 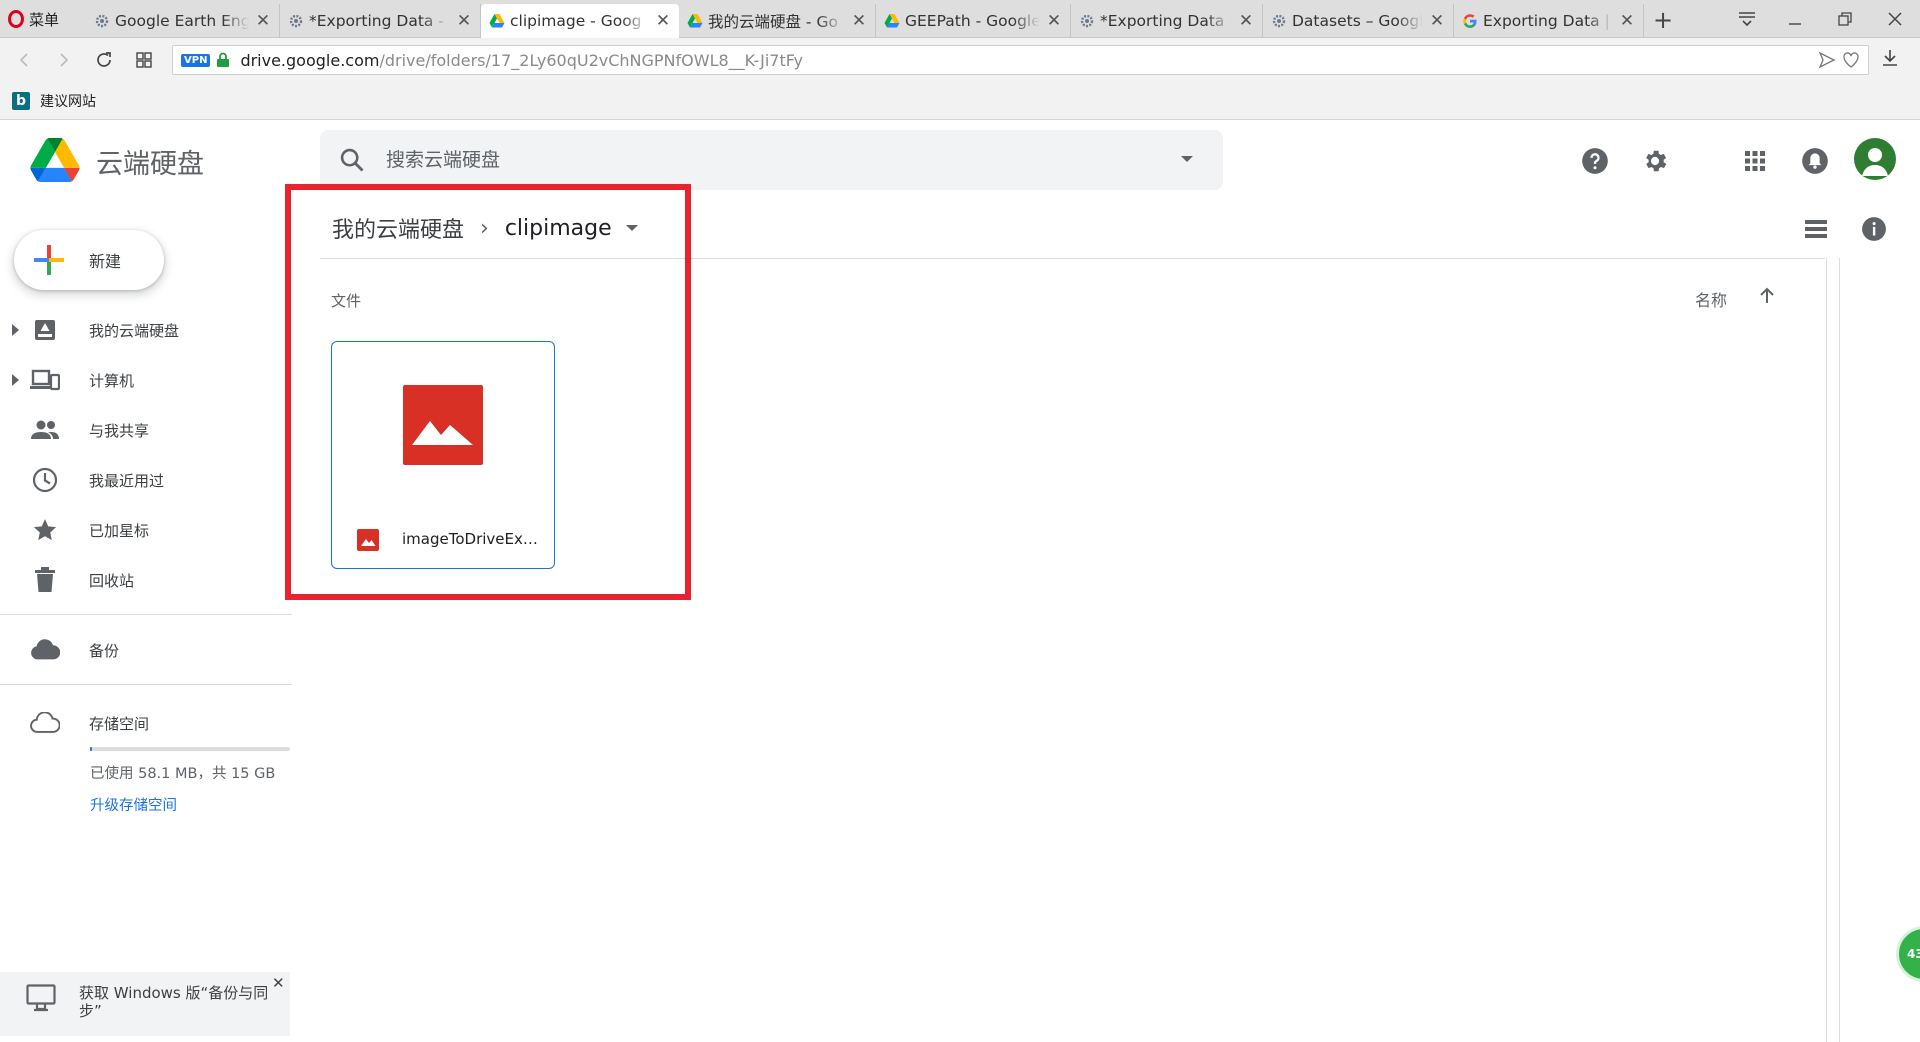 What do you see at coordinates (223, 59) in the screenshot?
I see `lock-icon` at bounding box center [223, 59].